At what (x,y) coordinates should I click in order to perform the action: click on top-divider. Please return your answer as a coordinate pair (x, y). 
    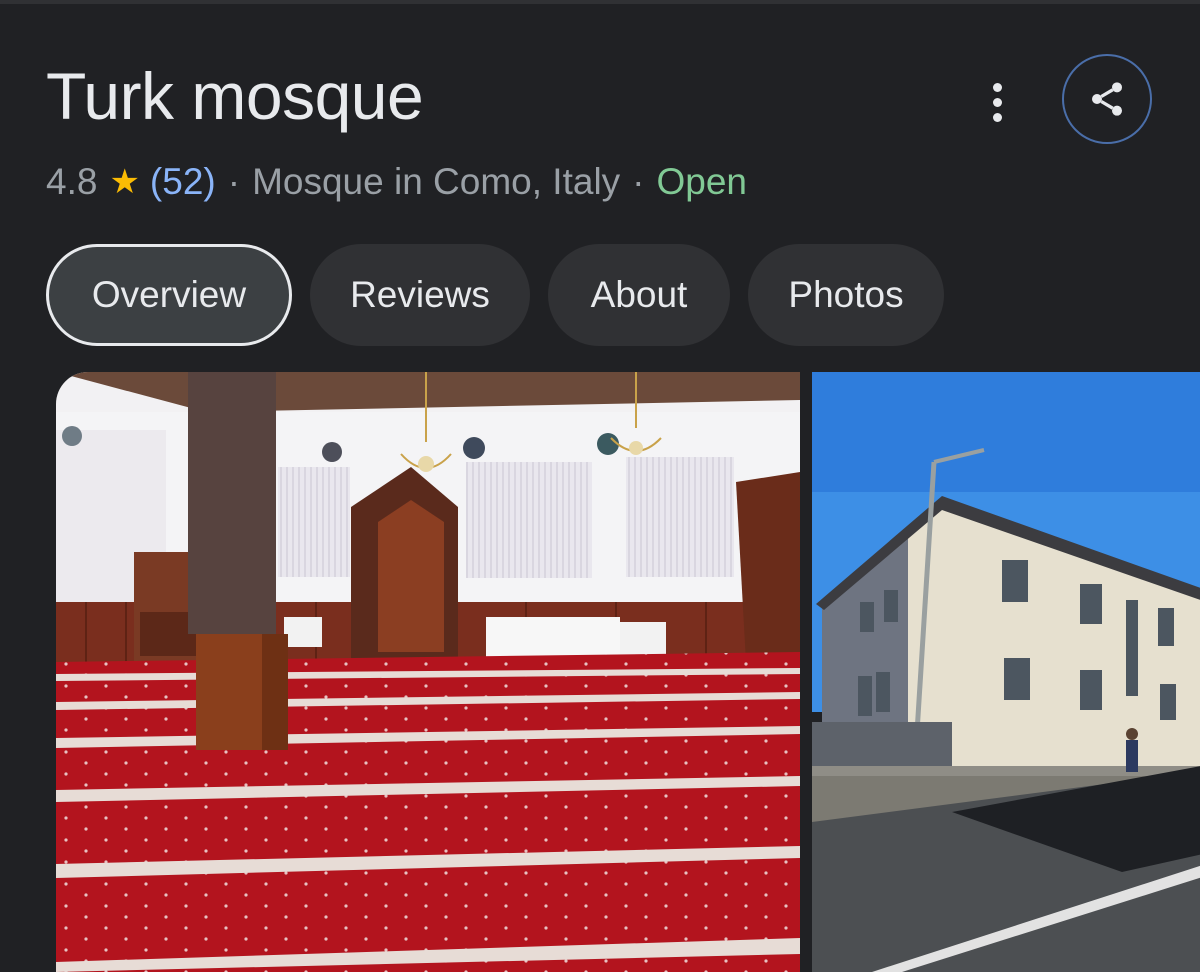
    Looking at the image, I should click on (600, 2).